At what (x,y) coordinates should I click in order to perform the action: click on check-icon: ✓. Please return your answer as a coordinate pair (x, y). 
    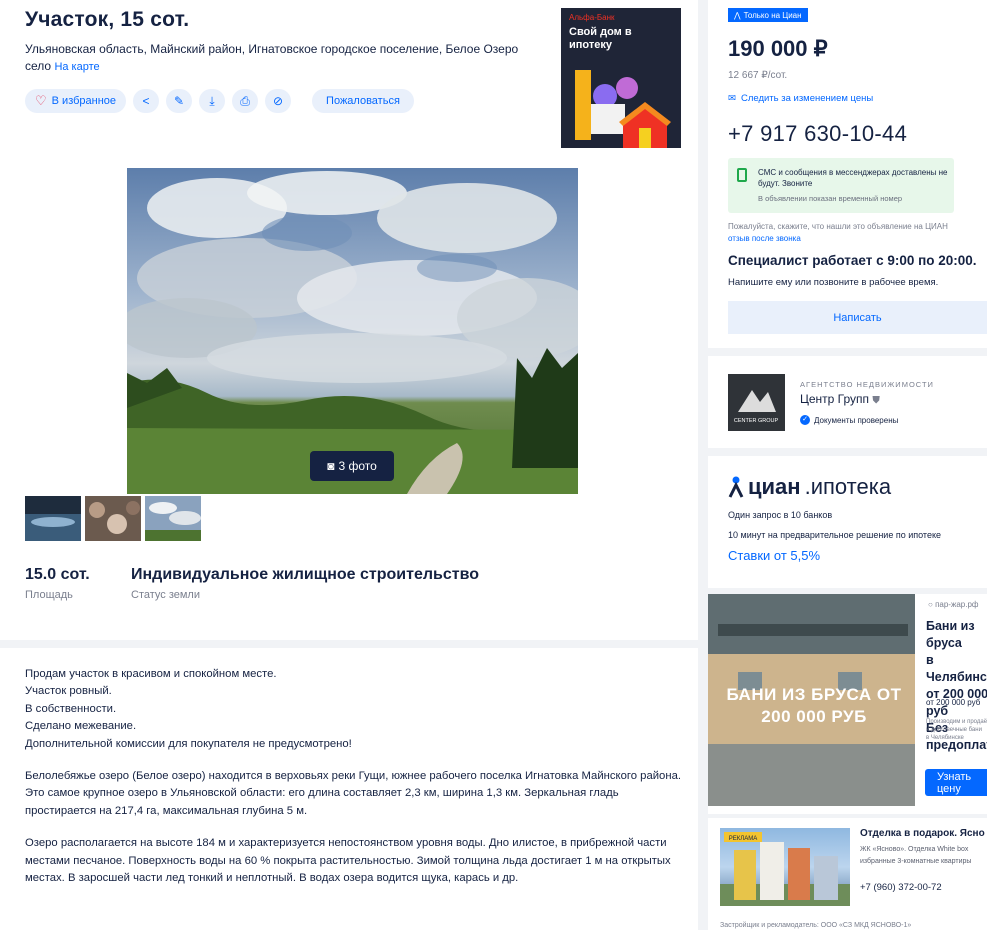
    Looking at the image, I should click on (805, 420).